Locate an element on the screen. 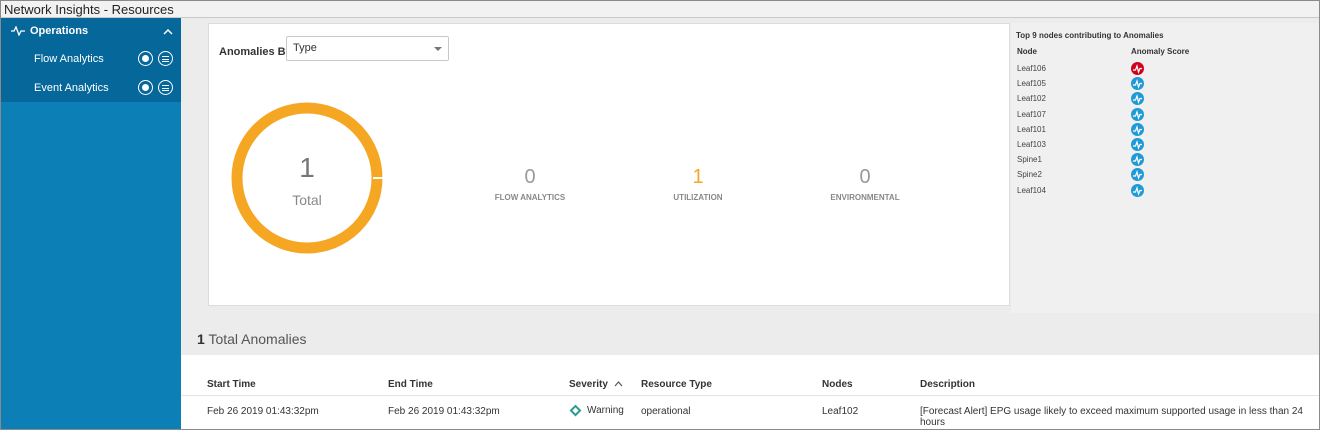 The width and height of the screenshot is (1320, 430). top-node-row: Leaf105 is located at coordinates (1165, 83).